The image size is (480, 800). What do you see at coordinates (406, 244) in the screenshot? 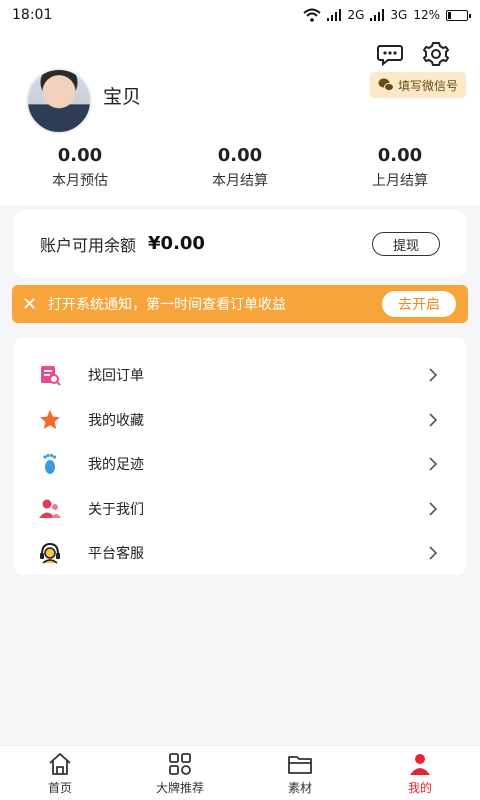
I see `withdraw-button: 提现` at bounding box center [406, 244].